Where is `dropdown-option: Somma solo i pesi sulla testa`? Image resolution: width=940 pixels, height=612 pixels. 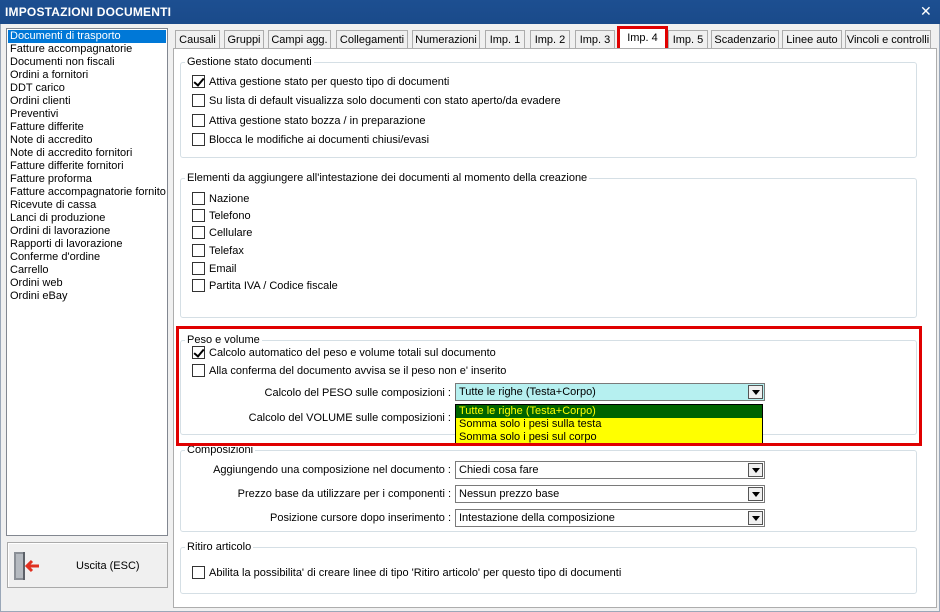 dropdown-option: Somma solo i pesi sulla testa is located at coordinates (609, 424).